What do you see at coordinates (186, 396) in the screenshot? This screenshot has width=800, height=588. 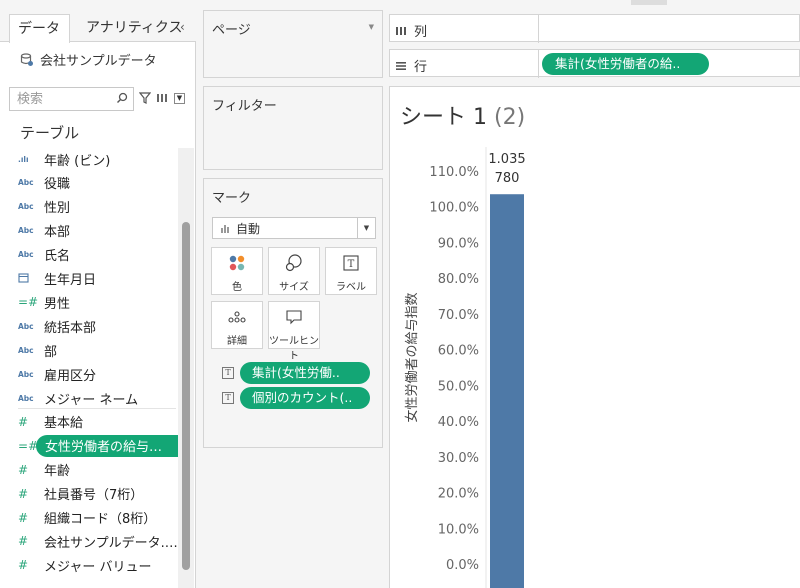 I see `scrollbar-thumb` at bounding box center [186, 396].